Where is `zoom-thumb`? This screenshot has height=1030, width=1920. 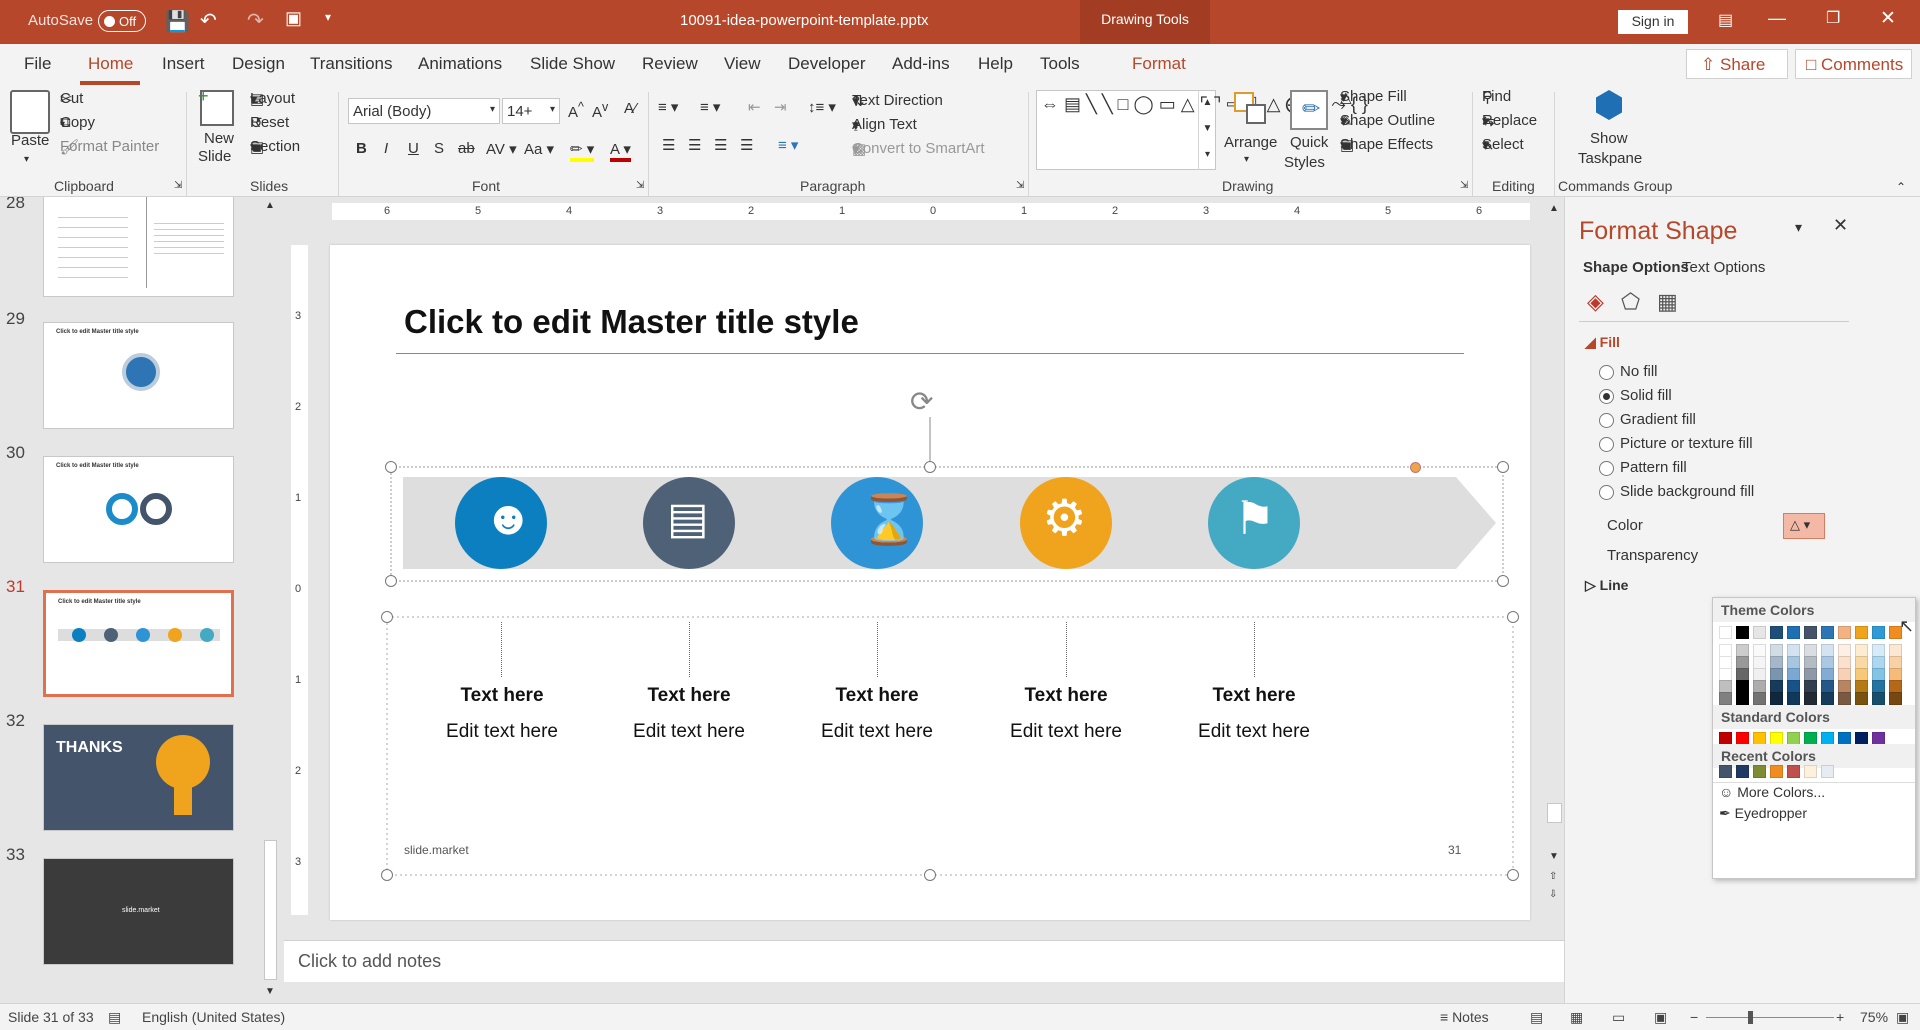 zoom-thumb is located at coordinates (1750, 1017).